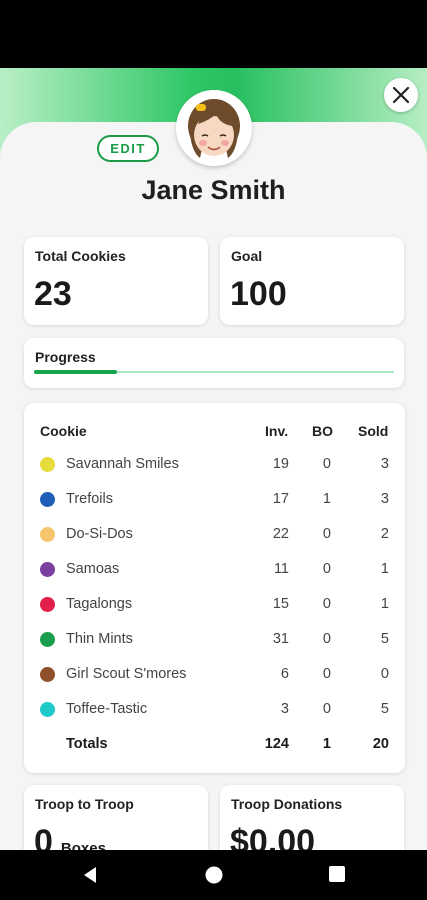 The height and width of the screenshot is (900, 427). What do you see at coordinates (384, 674) in the screenshot?
I see `sold-value: 0` at bounding box center [384, 674].